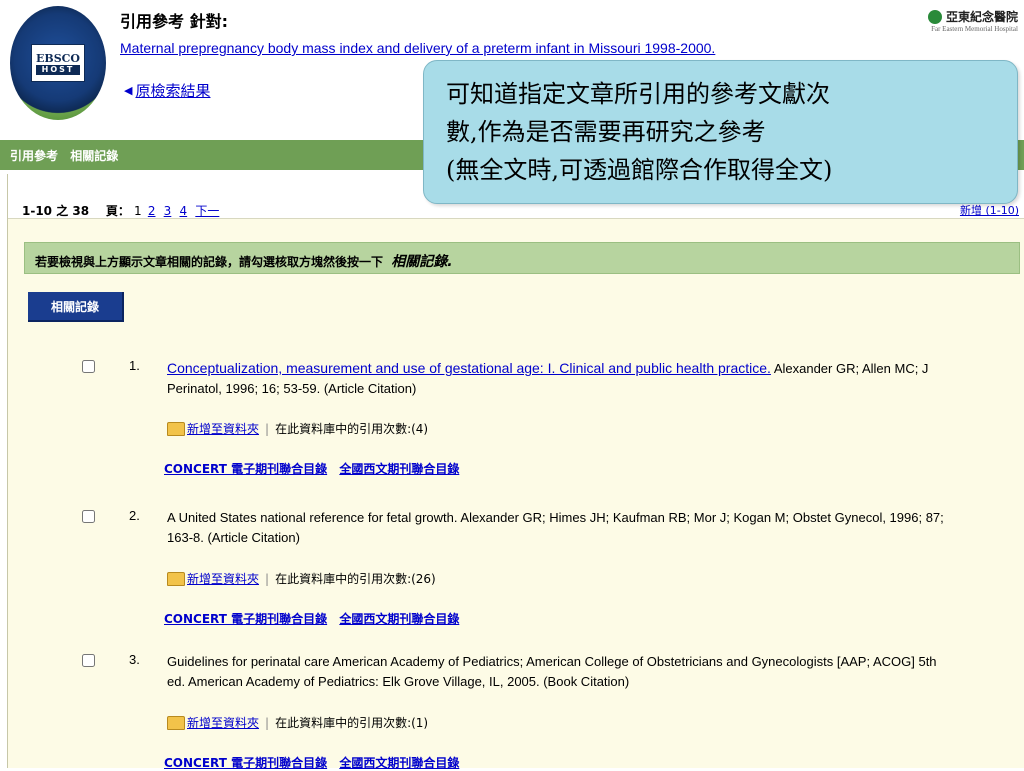 This screenshot has height=771, width=1024. What do you see at coordinates (606, 132) in the screenshot?
I see `callout-line-2: 數,作為是否需要再研究之參考` at bounding box center [606, 132].